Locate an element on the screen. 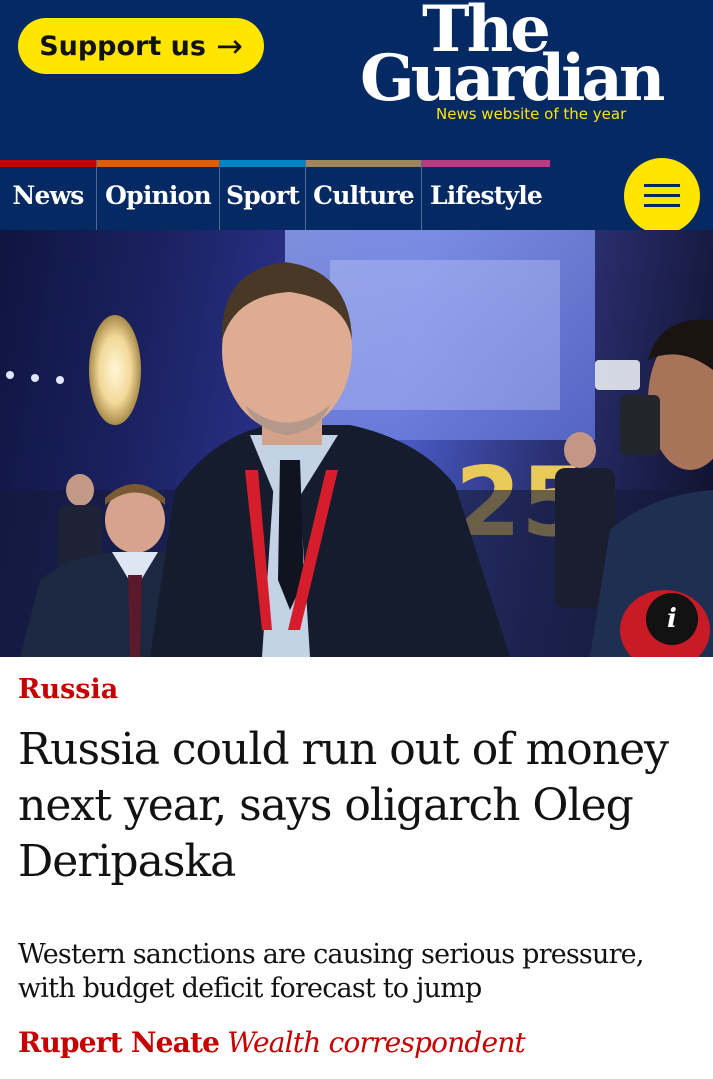 The height and width of the screenshot is (1079, 713). nav-item-lifestyle: Lifestyle is located at coordinates (486, 195).